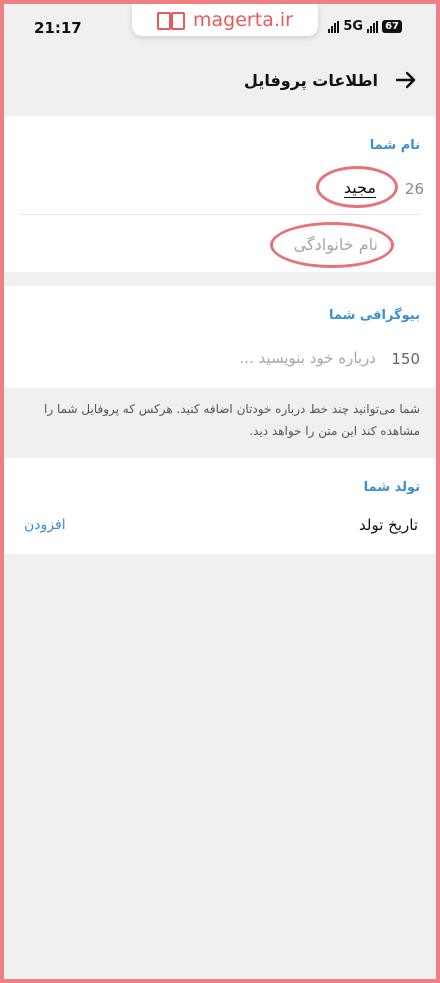 Image resolution: width=440 pixels, height=983 pixels. I want to click on highlight-circle-last-name, so click(332, 245).